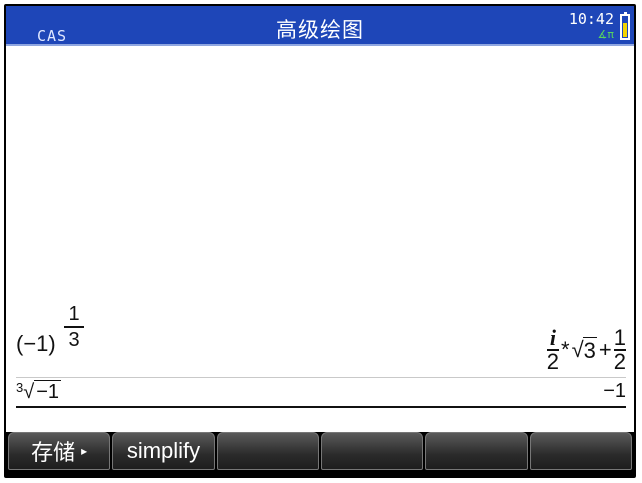 The image size is (642, 483). I want to click on cube-root-input: 3√ −1, so click(39, 392).